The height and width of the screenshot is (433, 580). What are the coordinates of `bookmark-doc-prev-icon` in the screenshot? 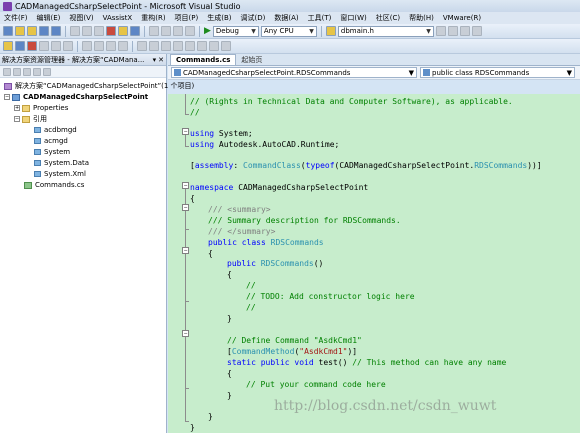 It's located at (214, 46).